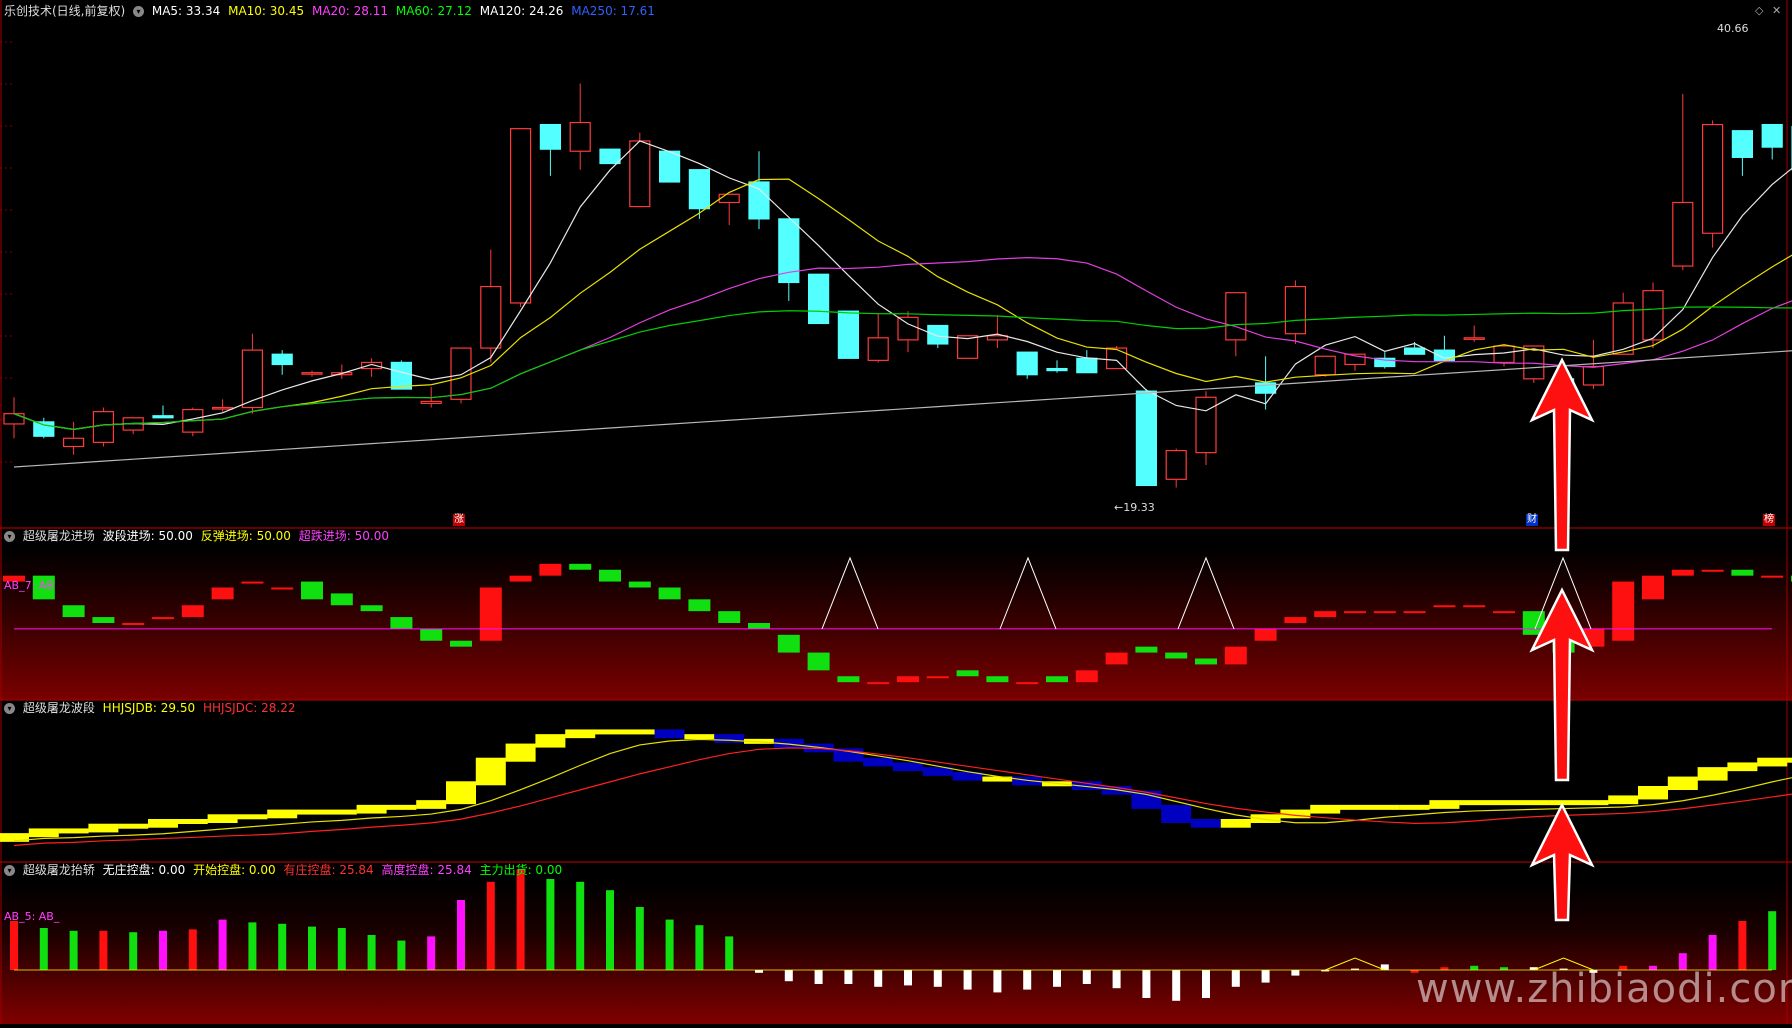 The height and width of the screenshot is (1028, 1792). I want to click on settings-diamond-icon: ◇, so click(1759, 10).